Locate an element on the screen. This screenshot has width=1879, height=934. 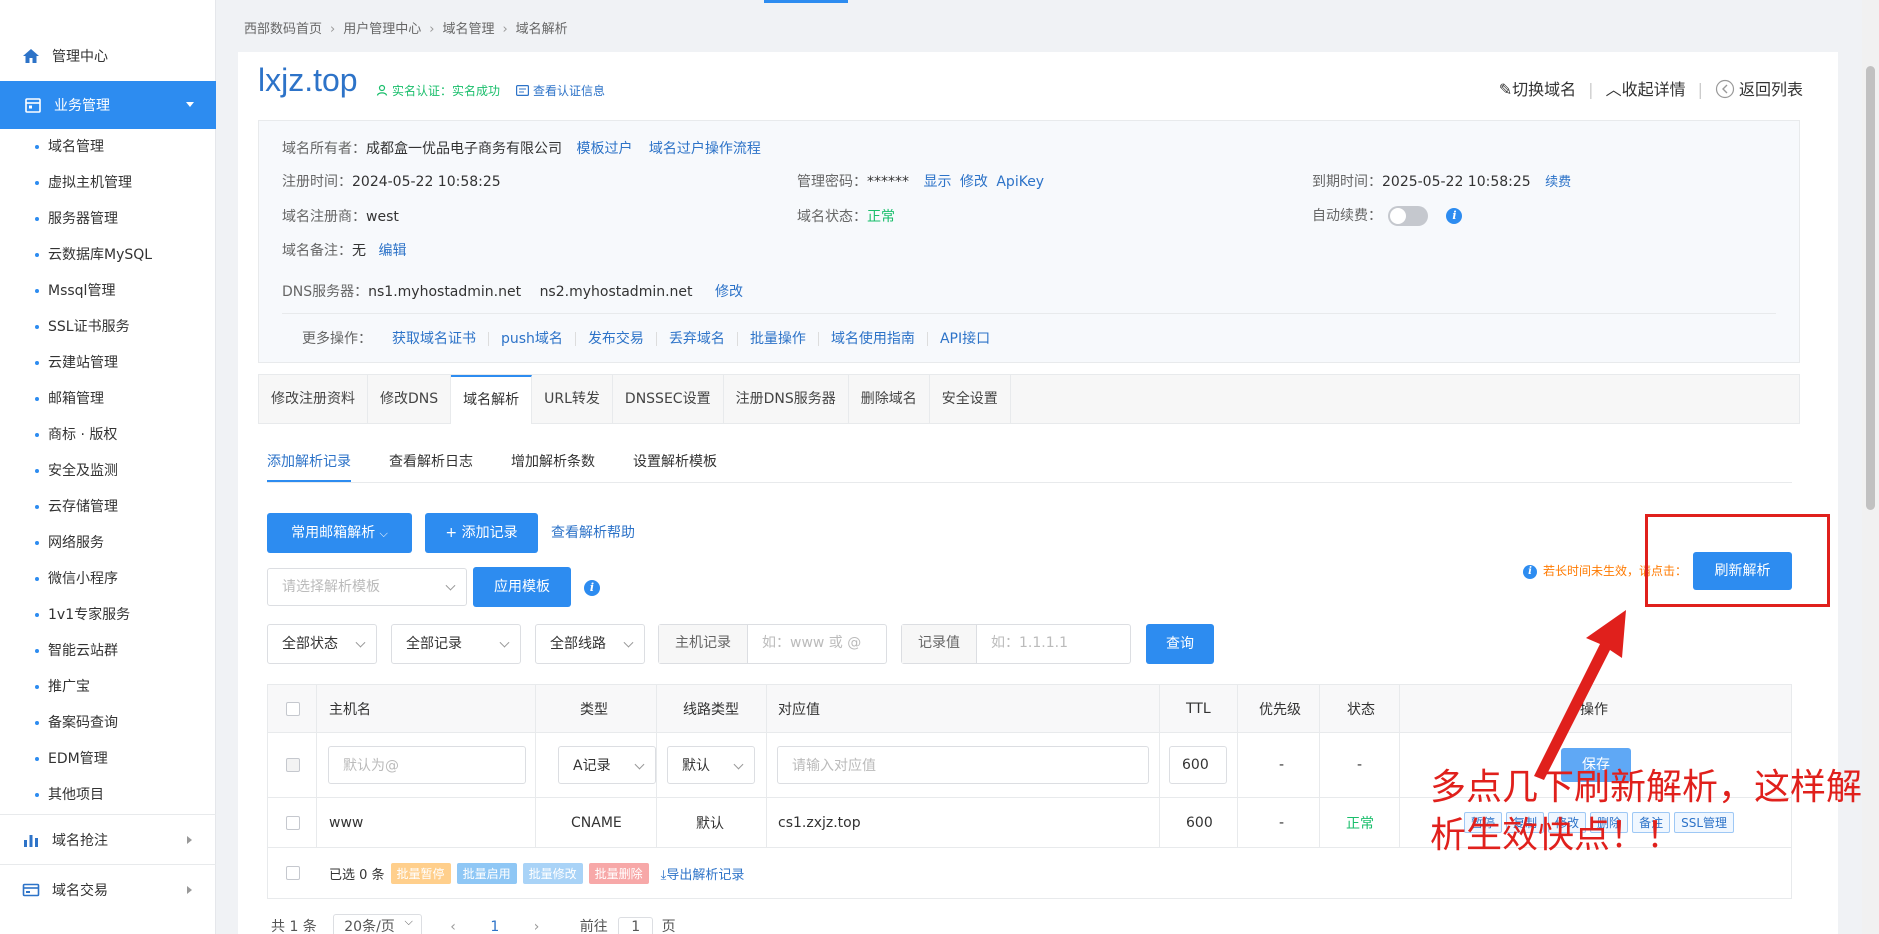
owner-label: 域名所有者： is located at coordinates (324, 149).